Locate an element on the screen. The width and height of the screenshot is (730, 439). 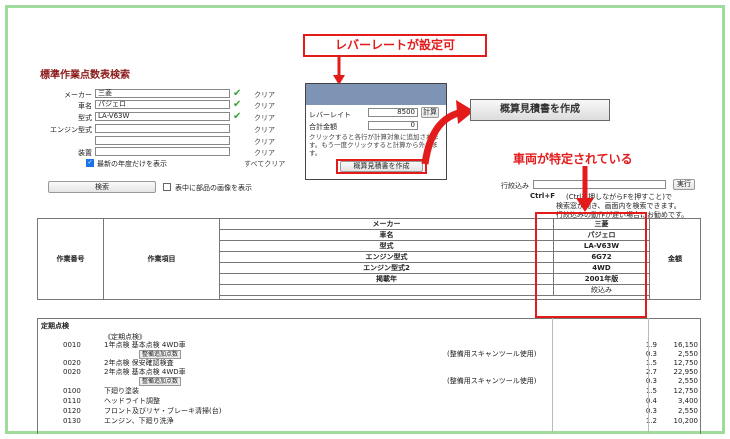
row-item: 下廻り塗装 is located at coordinates (121, 391).